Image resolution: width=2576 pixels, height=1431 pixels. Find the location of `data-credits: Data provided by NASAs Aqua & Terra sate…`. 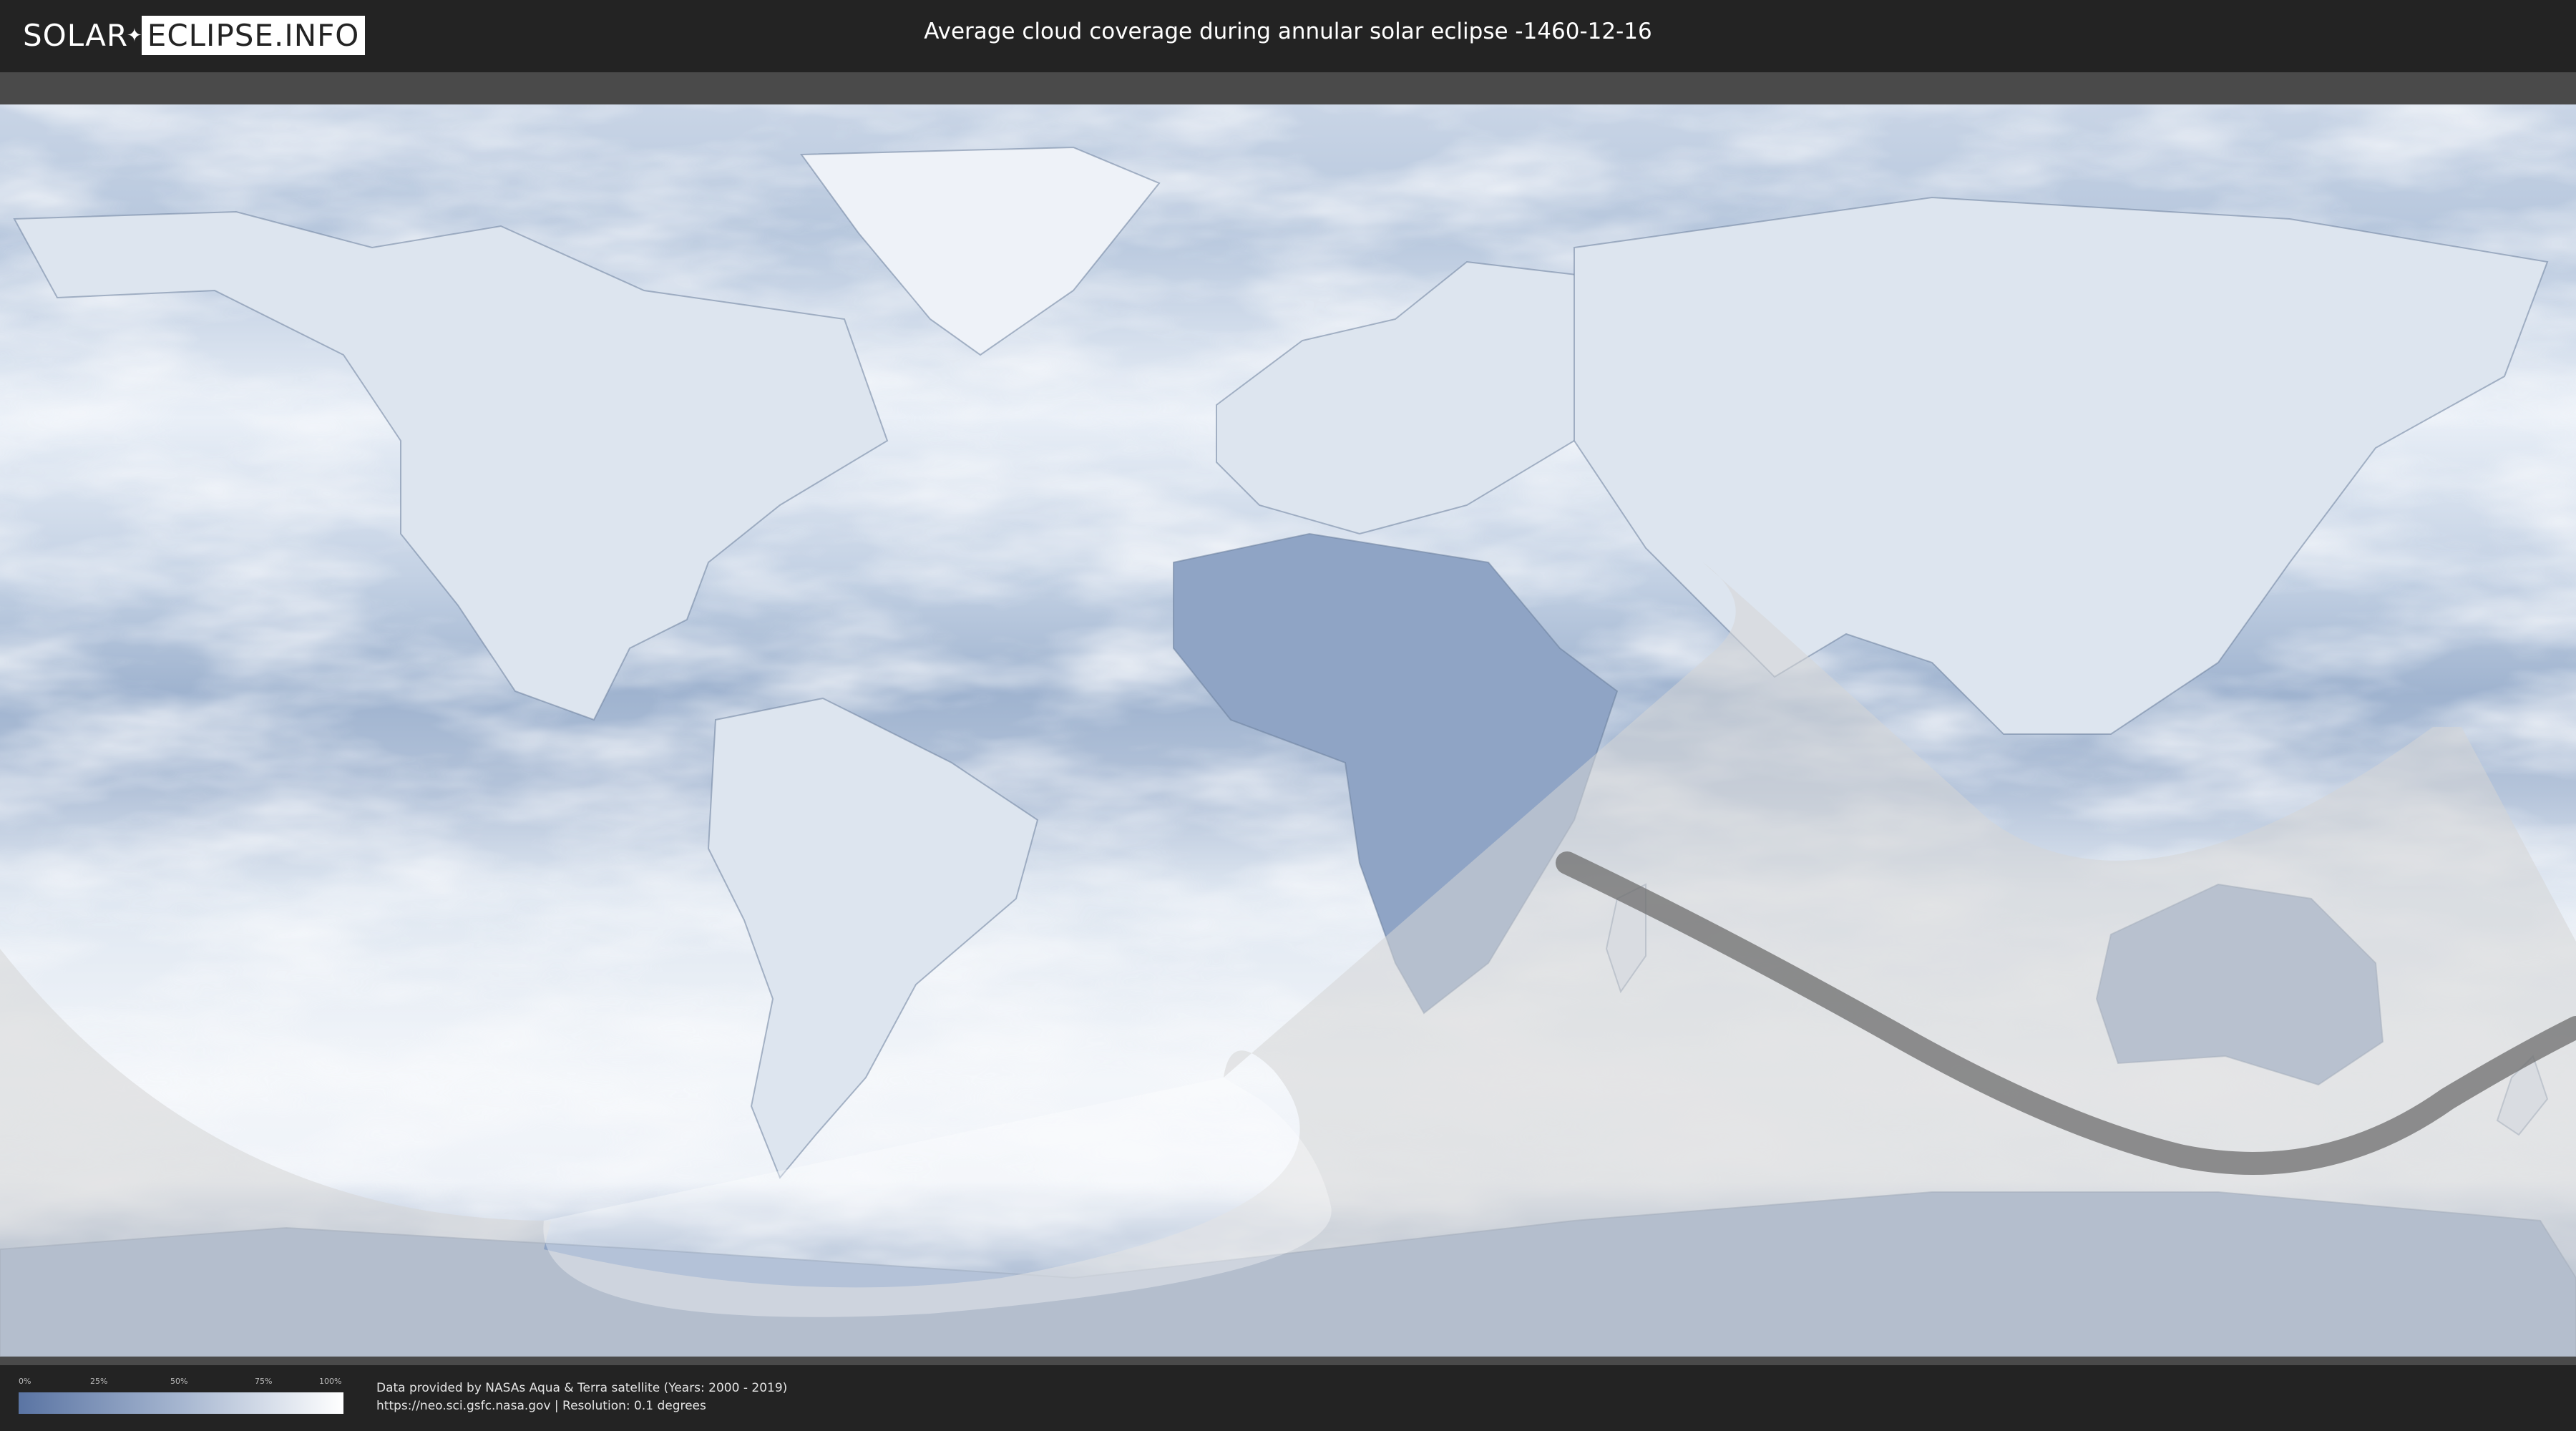

data-credits: Data provided by NASAs Aqua & Terra sate… is located at coordinates (581, 1397).